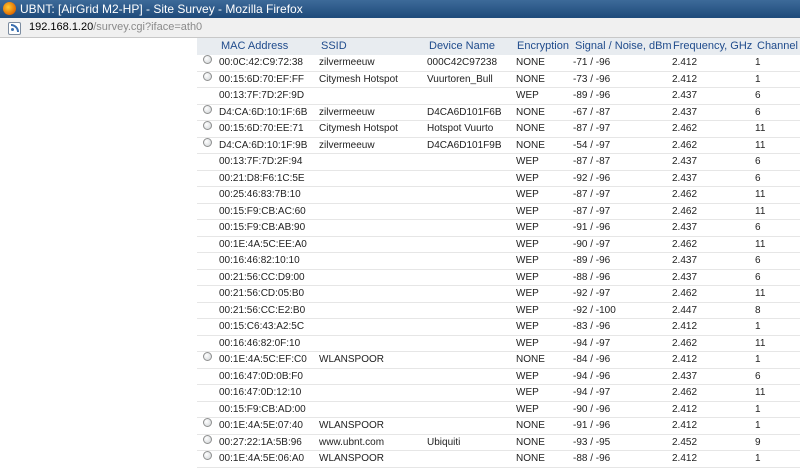 This screenshot has height=475, width=800. Describe the element at coordinates (262, 458) in the screenshot. I see `mac-cell: 00:1E:4A:5E:06:A0` at that location.